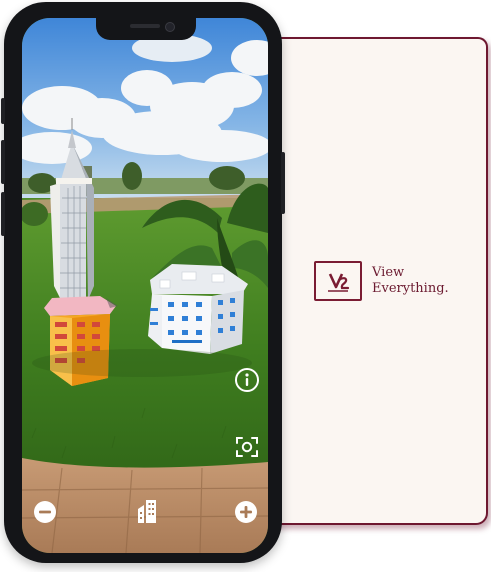 The height and width of the screenshot is (572, 491). What do you see at coordinates (410, 288) in the screenshot?
I see `brand-line-2: Everything.` at bounding box center [410, 288].